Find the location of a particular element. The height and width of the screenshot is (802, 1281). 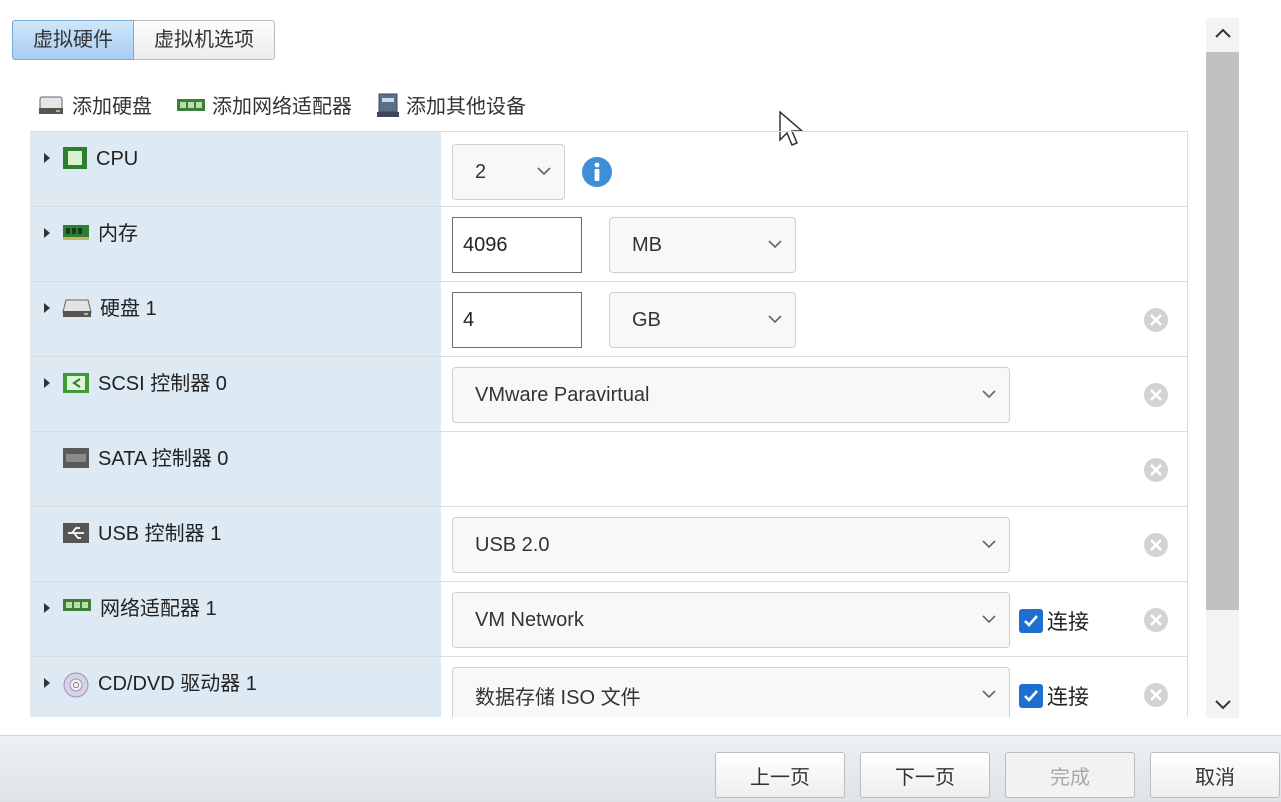

cd-dvd-icon is located at coordinates (76, 685).